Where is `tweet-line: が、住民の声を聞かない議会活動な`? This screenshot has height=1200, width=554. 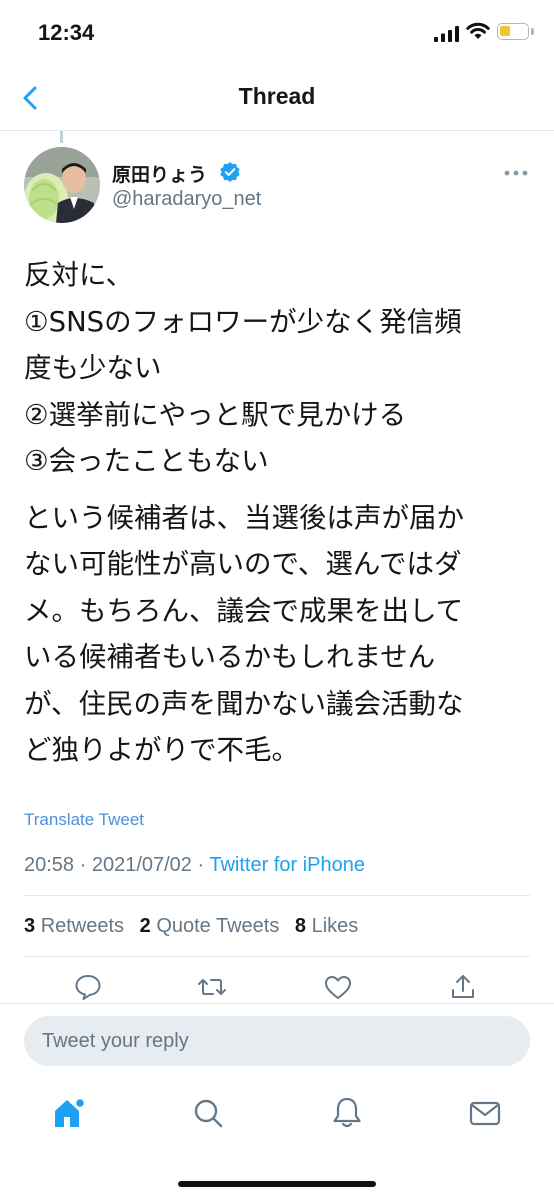 tweet-line: が、住民の声を聞かない議会活動な is located at coordinates (244, 703).